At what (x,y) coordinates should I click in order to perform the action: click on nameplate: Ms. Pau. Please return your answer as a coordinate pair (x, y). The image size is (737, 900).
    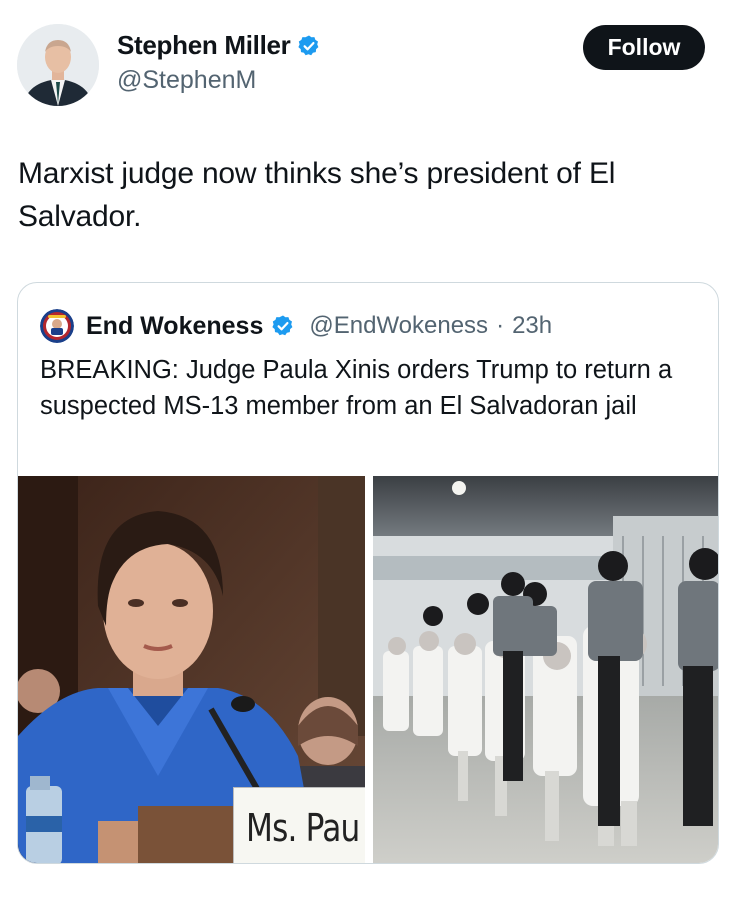
    Looking at the image, I should click on (299, 825).